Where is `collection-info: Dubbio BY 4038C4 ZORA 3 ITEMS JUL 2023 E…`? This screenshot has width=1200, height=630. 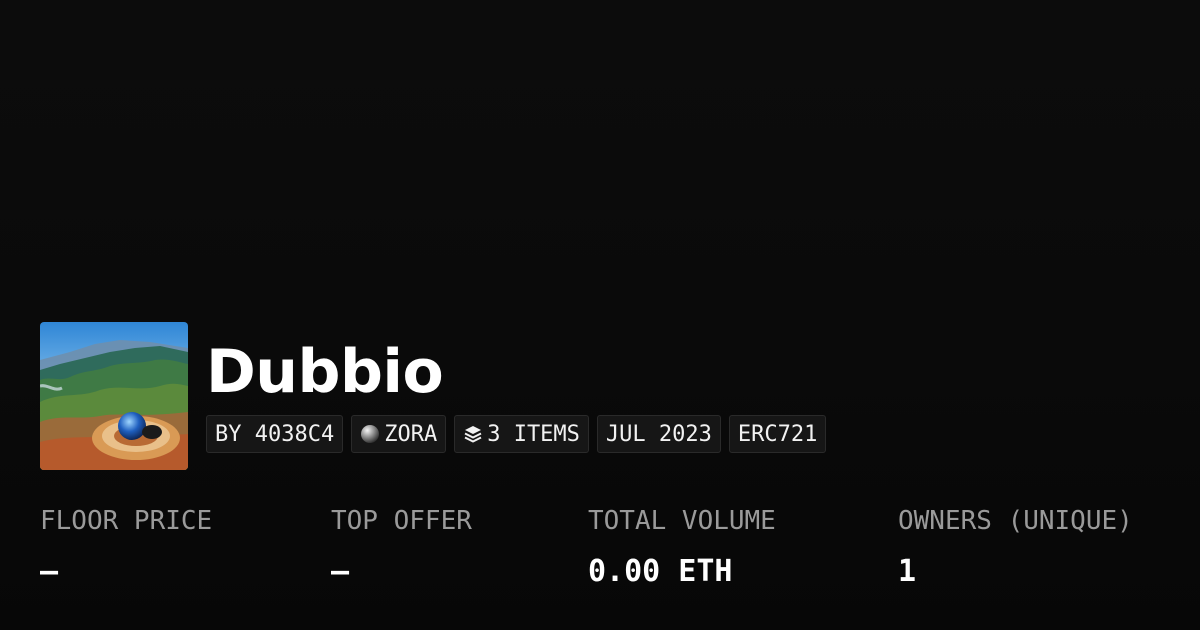
collection-info: Dubbio BY 4038C4 ZORA 3 ITEMS JUL 2023 E… is located at coordinates (516, 387).